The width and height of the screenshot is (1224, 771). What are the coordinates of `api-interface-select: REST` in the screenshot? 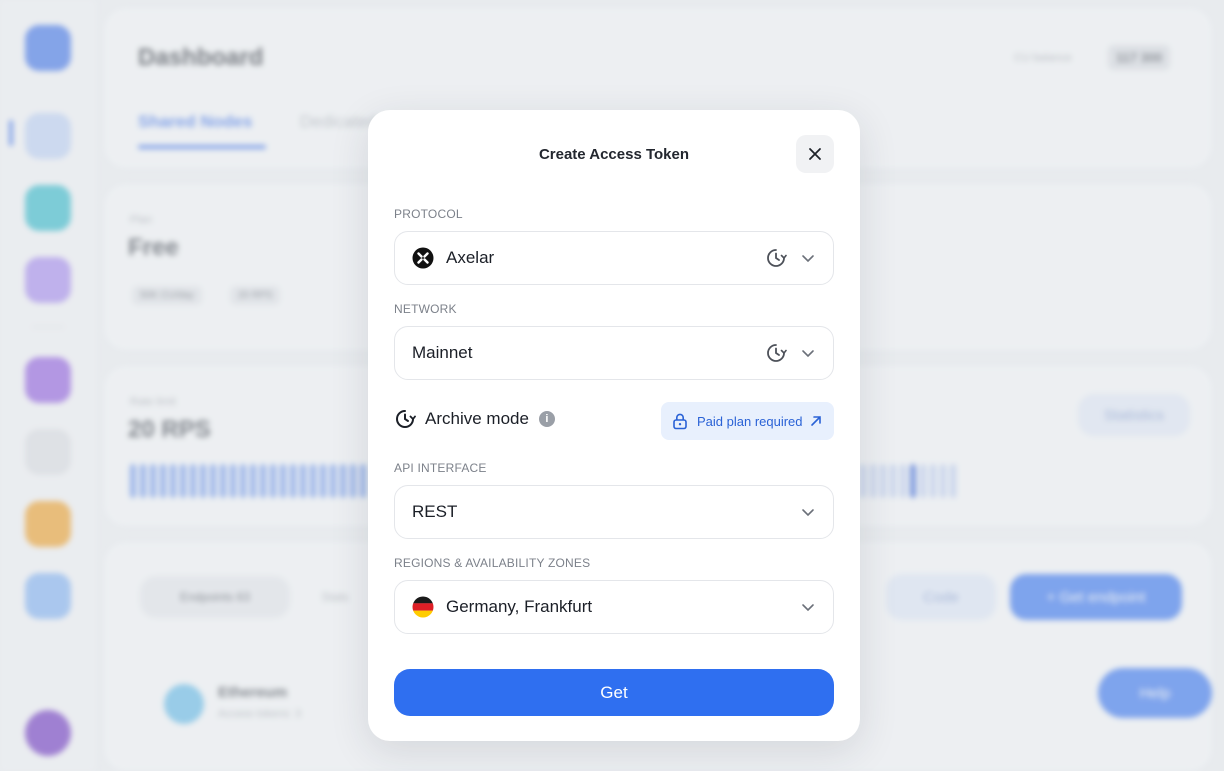 It's located at (614, 512).